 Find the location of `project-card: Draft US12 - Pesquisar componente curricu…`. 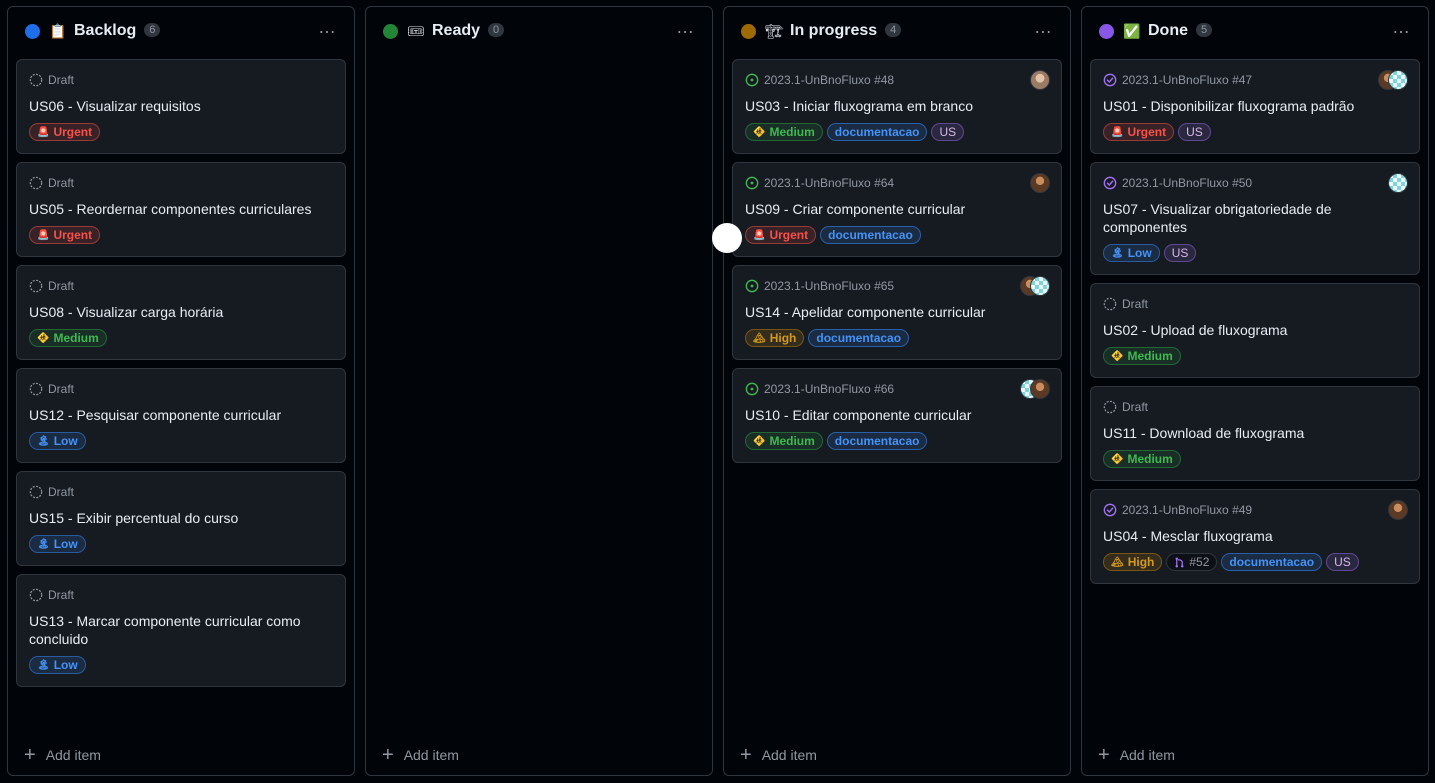

project-card: Draft US12 - Pesquisar componente curricu… is located at coordinates (181, 415).